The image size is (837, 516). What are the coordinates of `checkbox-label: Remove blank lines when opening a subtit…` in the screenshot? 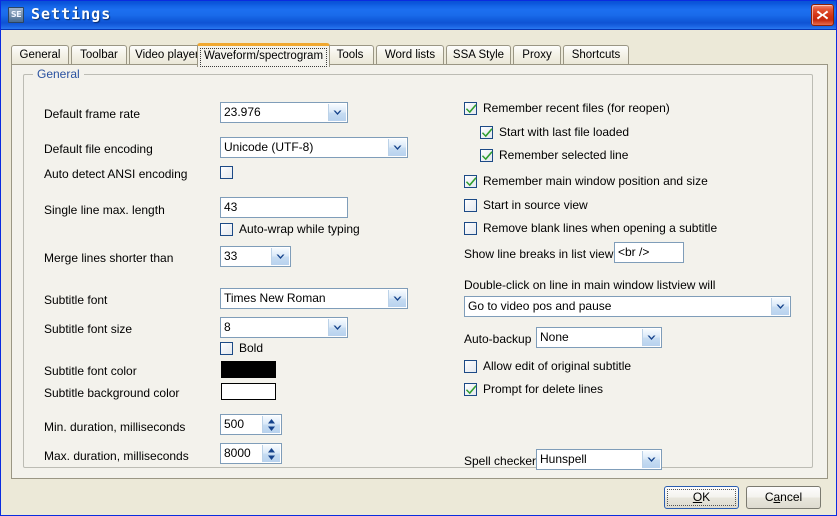 It's located at (600, 228).